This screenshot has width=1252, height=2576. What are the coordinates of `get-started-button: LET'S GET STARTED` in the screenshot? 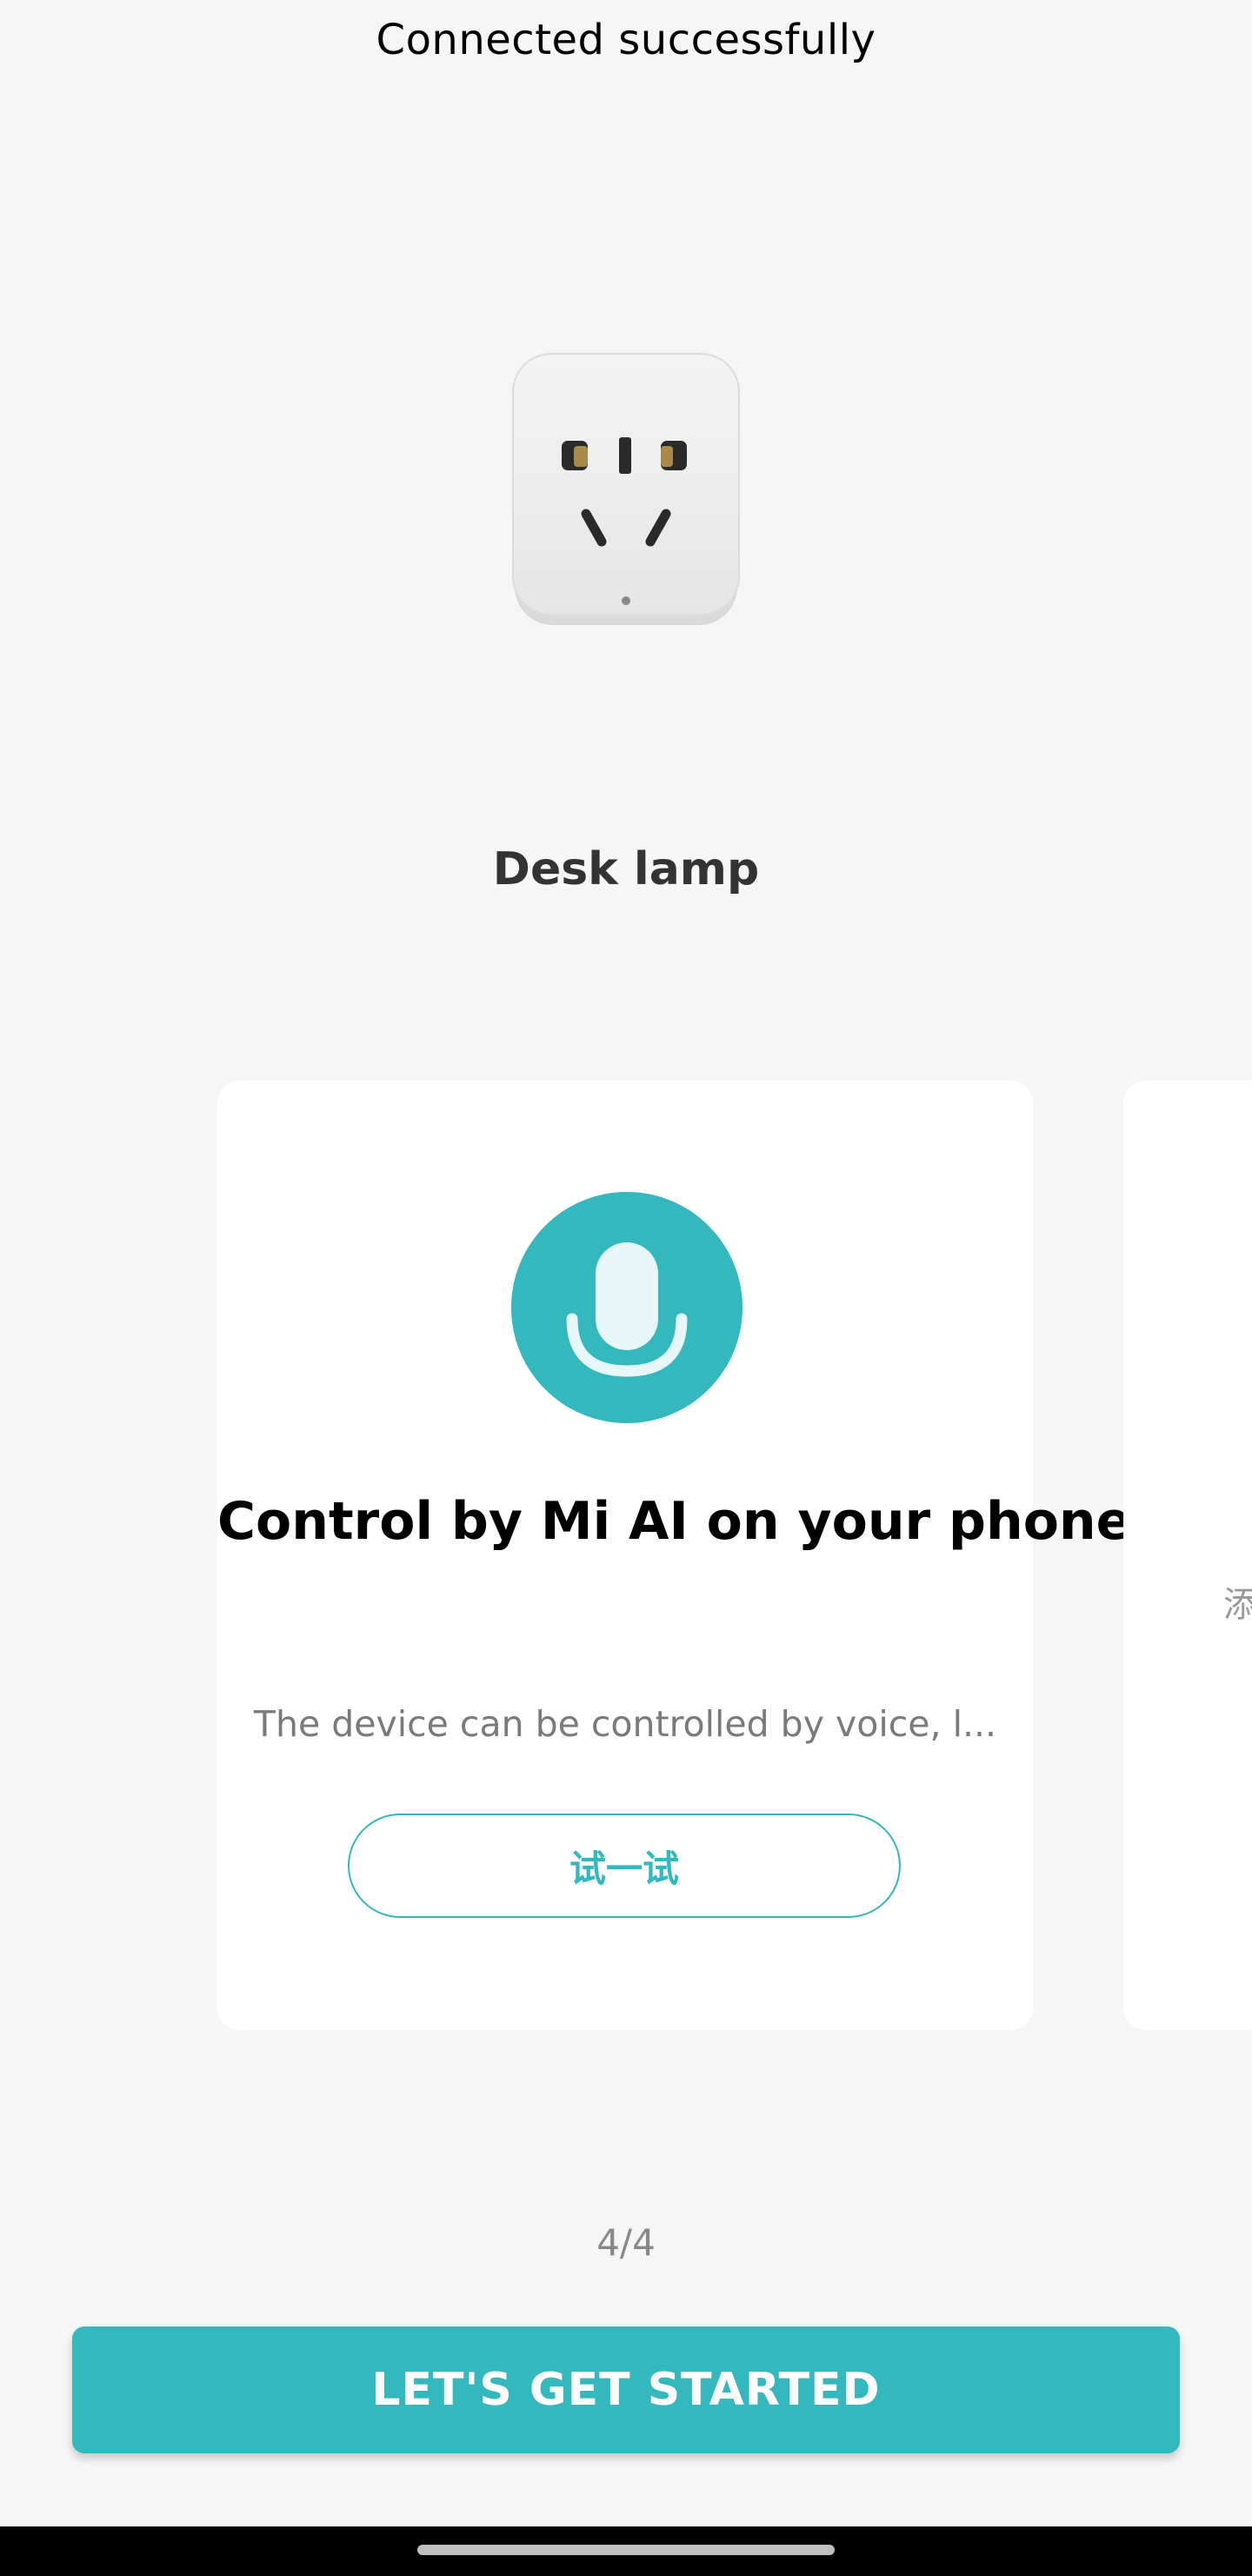 It's located at (626, 2389).